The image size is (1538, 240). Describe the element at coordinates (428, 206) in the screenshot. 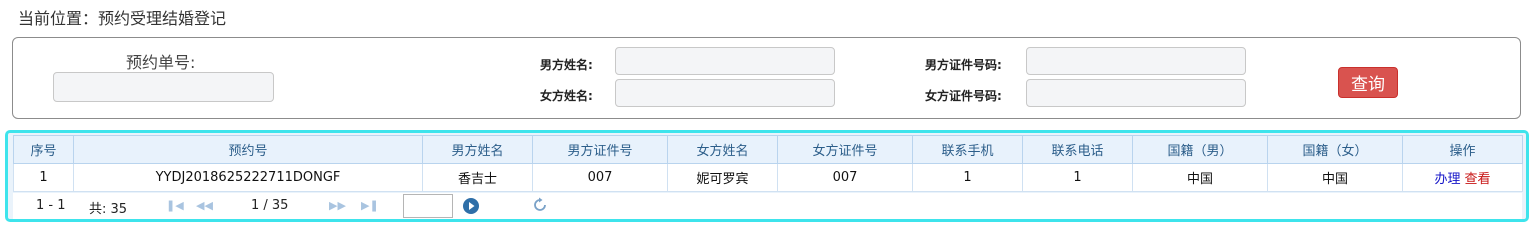

I see `page-number-input` at that location.